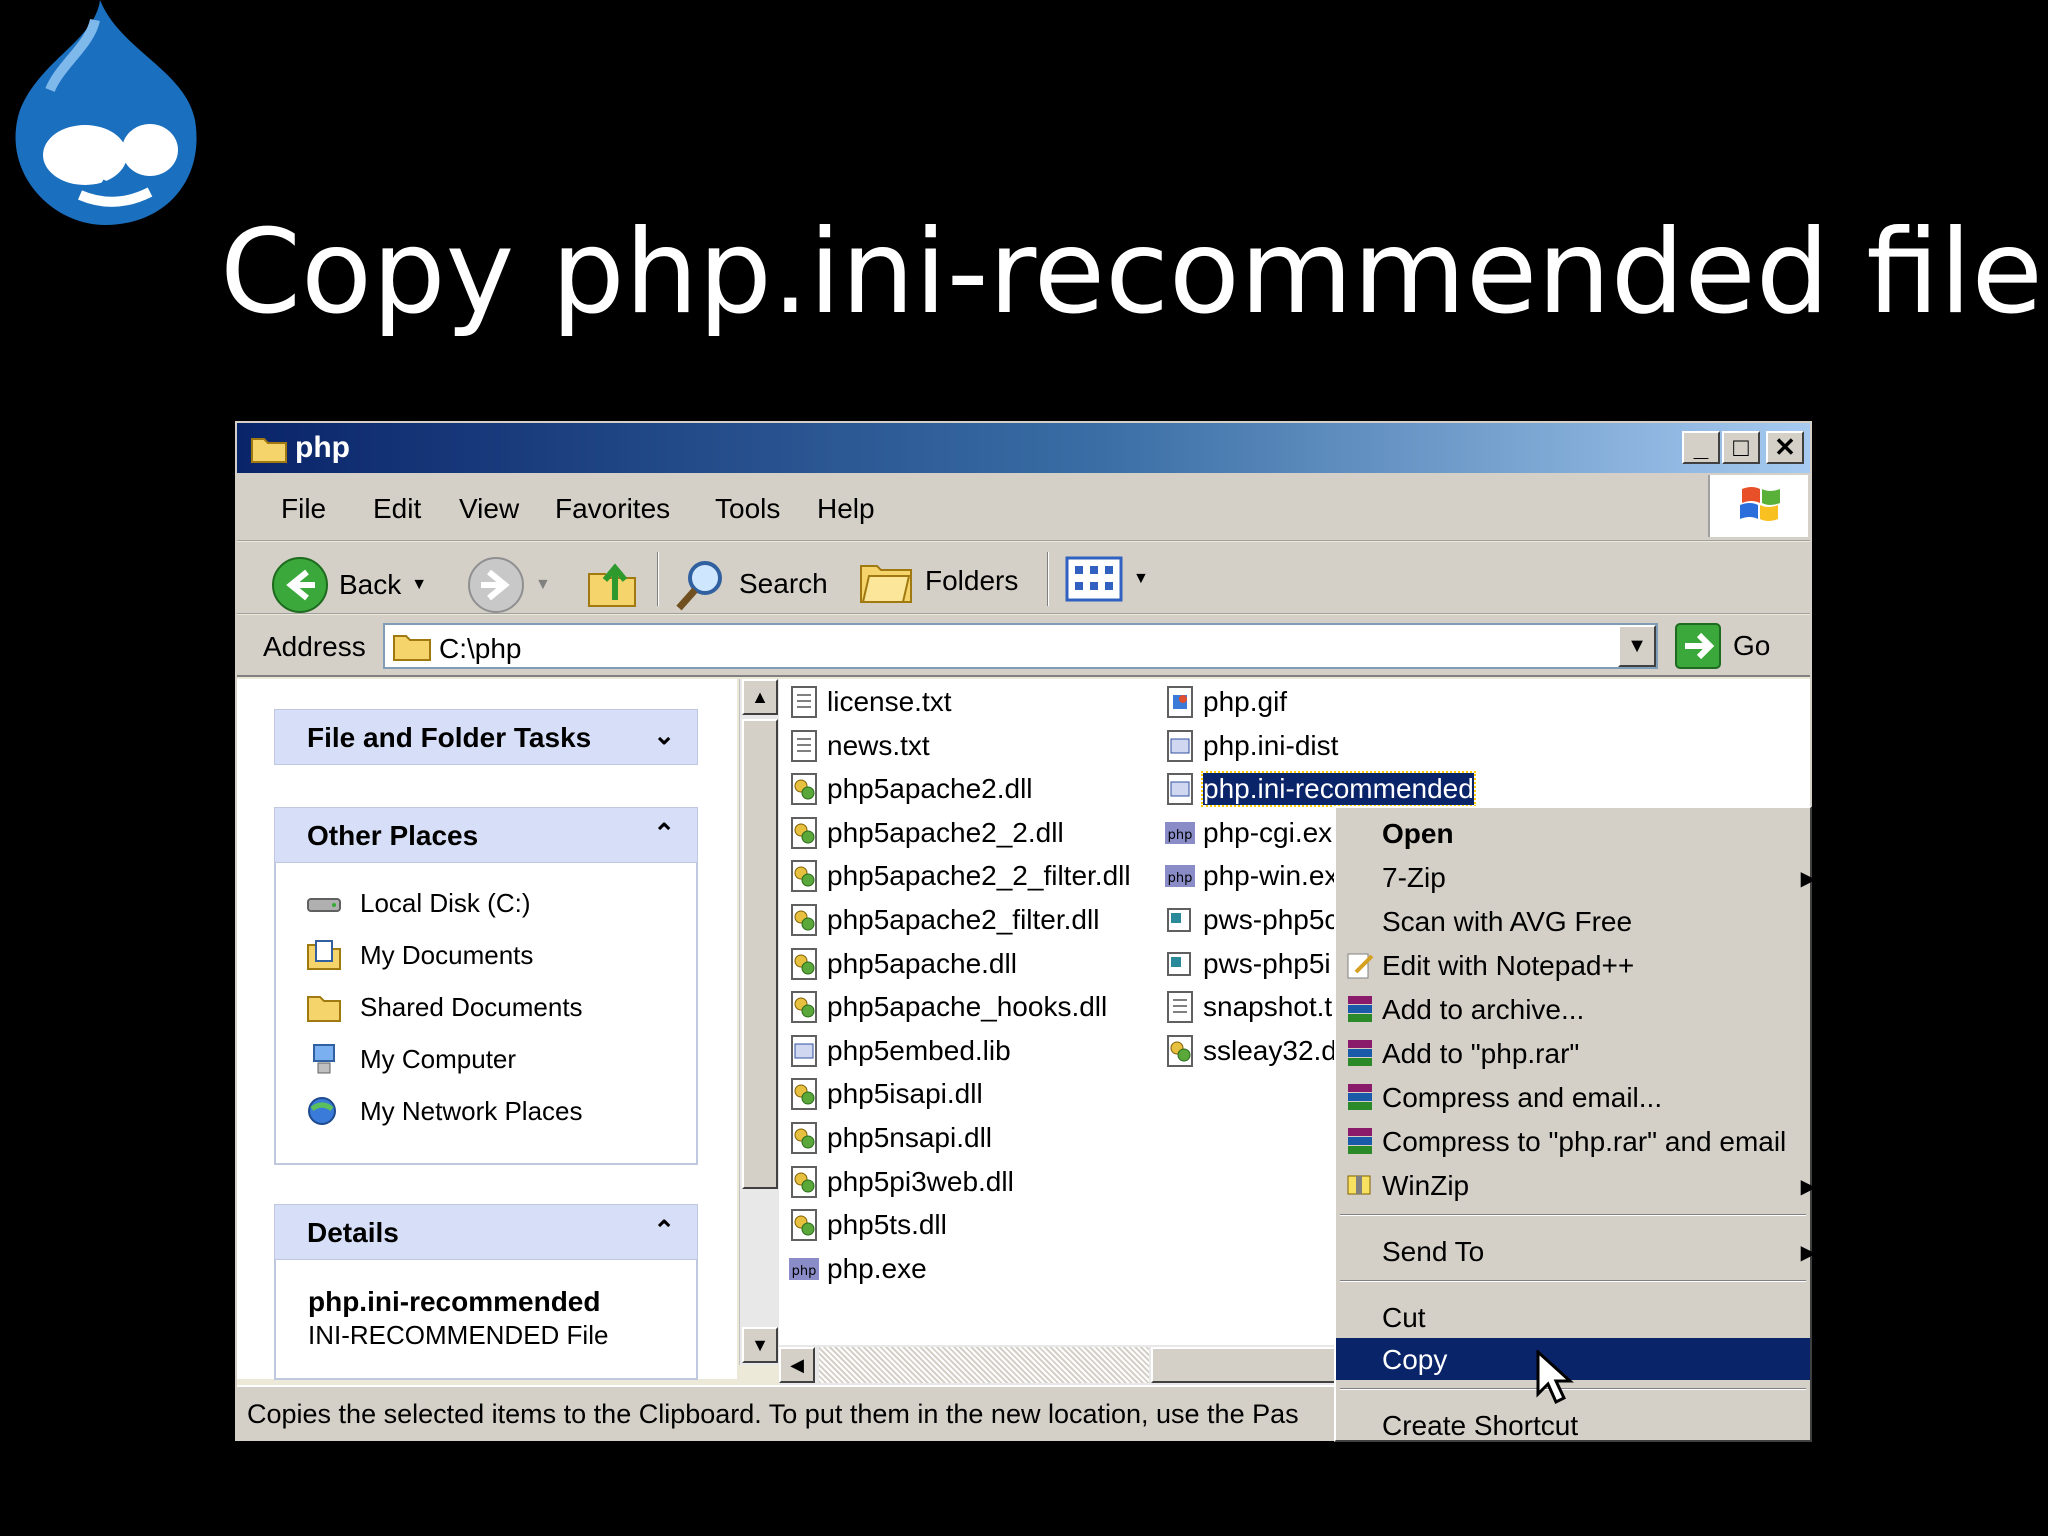 This screenshot has height=1536, width=2048. I want to click on file-name: php-cgi.ex, so click(1268, 832).